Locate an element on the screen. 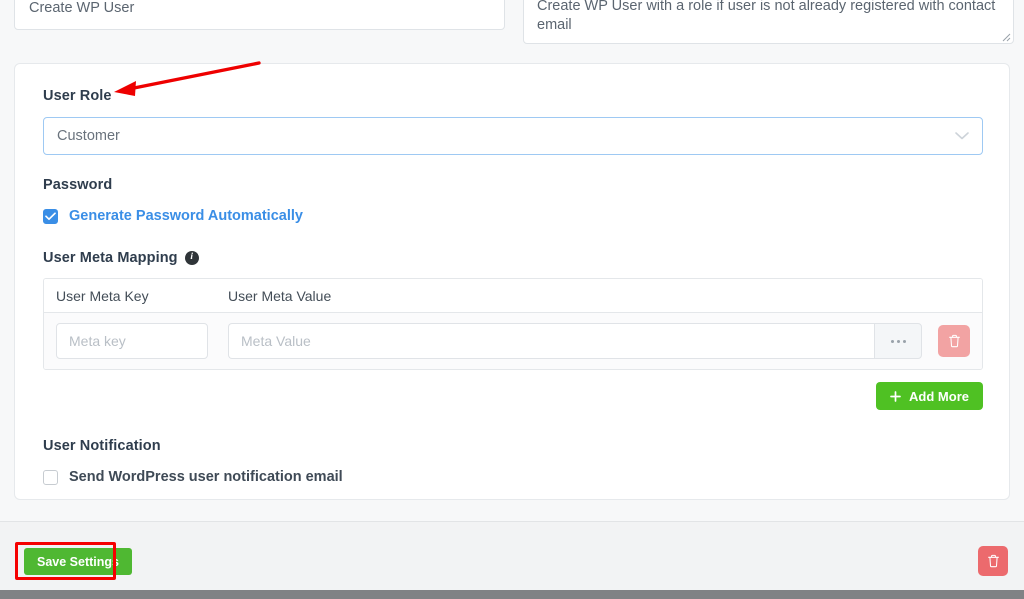 The height and width of the screenshot is (599, 1024). action-title-input: Create WP User is located at coordinates (259, 15).